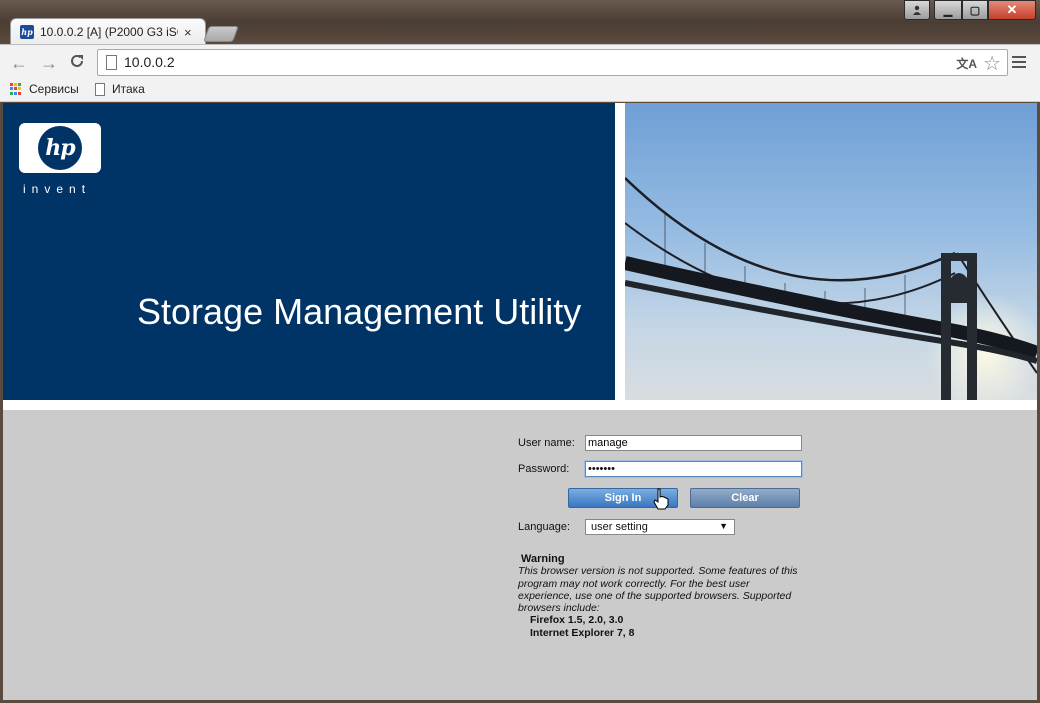 The image size is (1040, 703). I want to click on browser-toolbar: ← → 10.0.0.2 文A ☆, so click(520, 62).